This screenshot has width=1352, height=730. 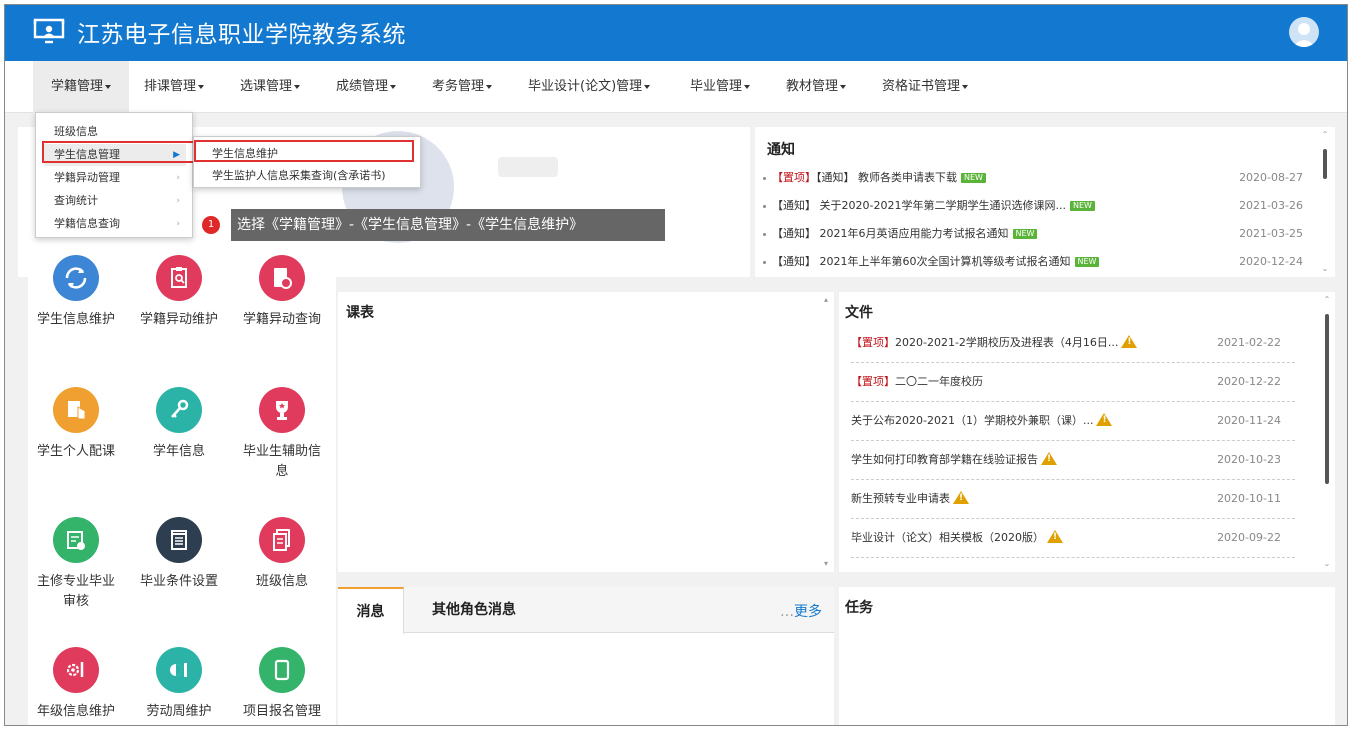 I want to click on nav-exams: 考务管理, so click(x=462, y=87).